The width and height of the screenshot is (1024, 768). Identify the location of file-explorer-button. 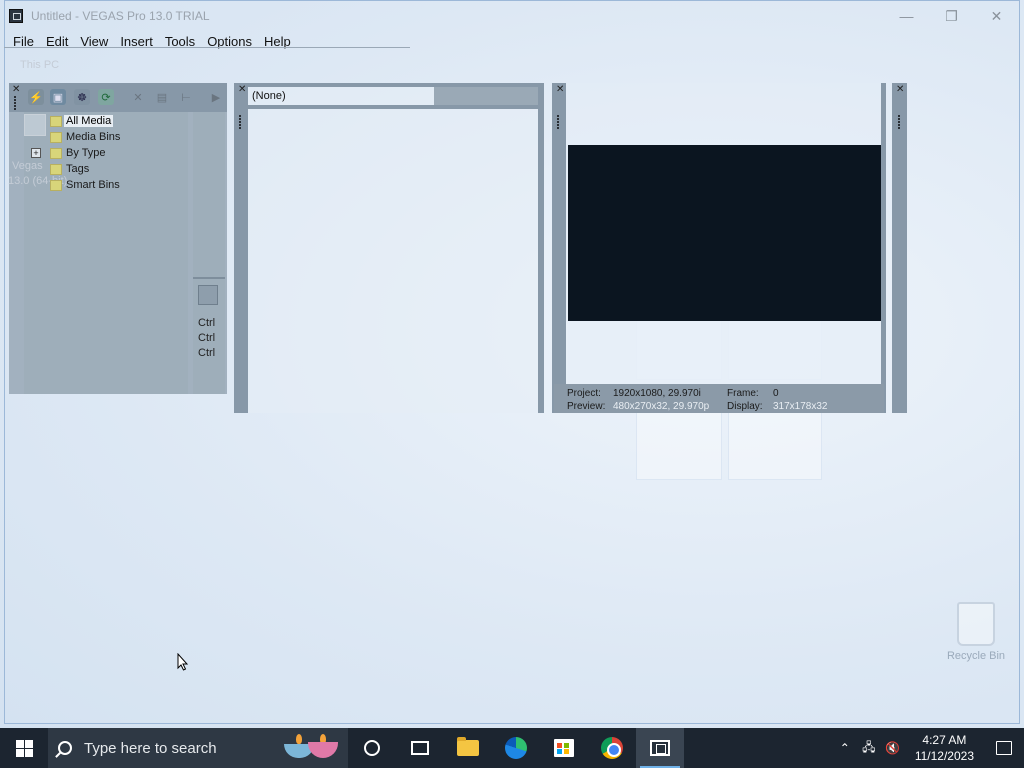
(468, 748).